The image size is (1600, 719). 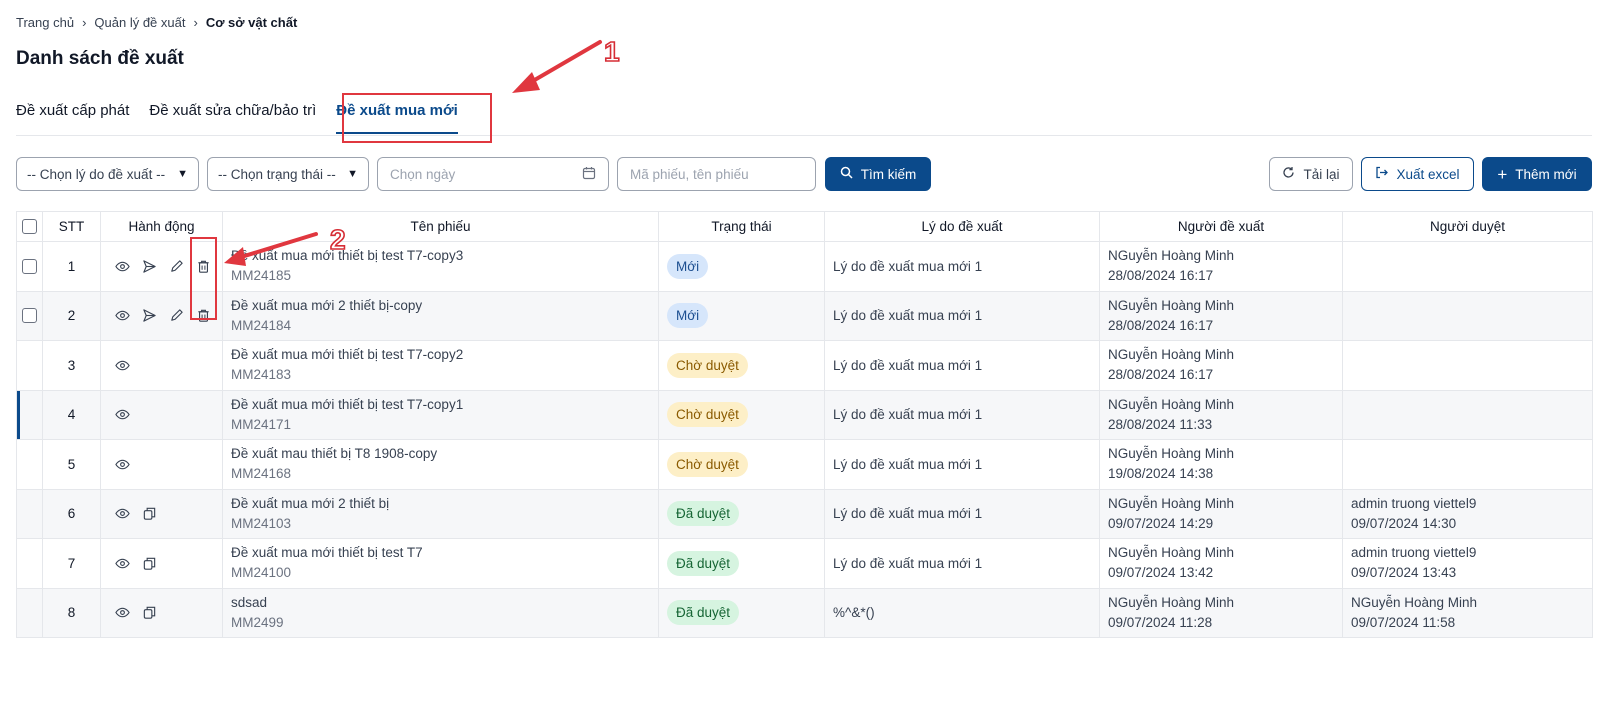 I want to click on date-input-placeholder: Chọn ngày, so click(x=423, y=174).